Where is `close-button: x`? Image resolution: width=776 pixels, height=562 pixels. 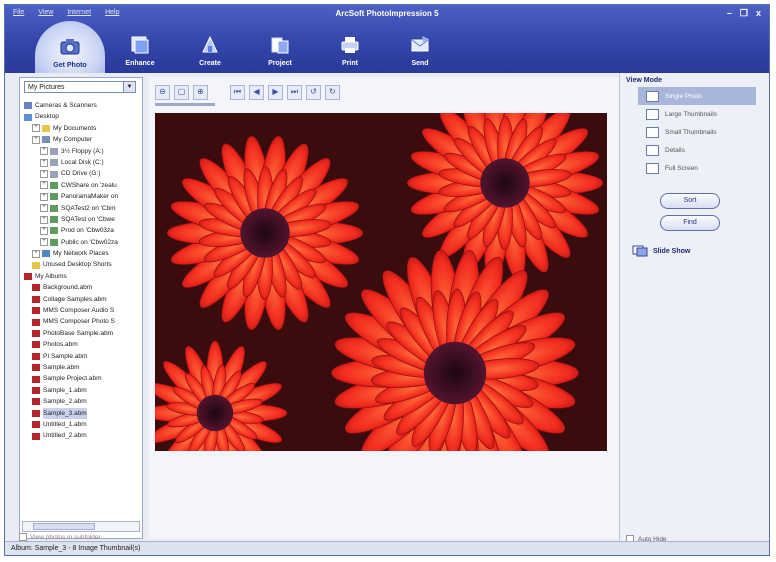 close-button: x is located at coordinates (758, 13).